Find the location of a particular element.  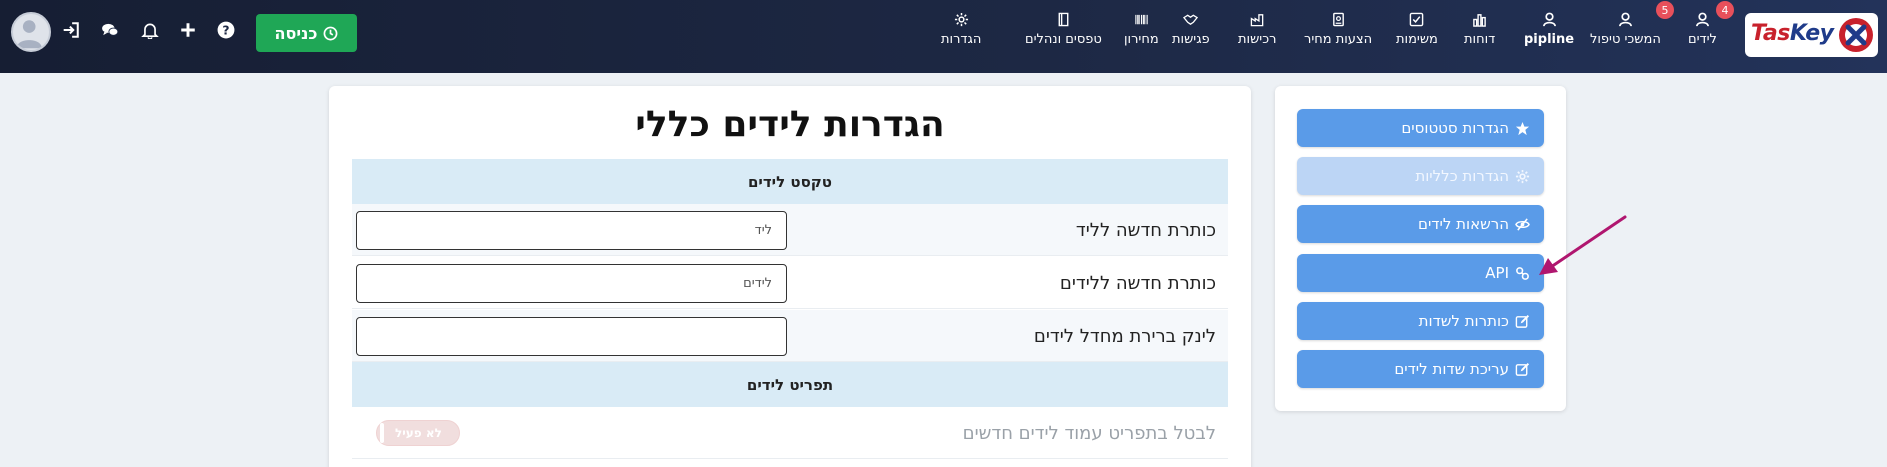

nav-quotes: הצעות מחיר is located at coordinates (1338, 35).